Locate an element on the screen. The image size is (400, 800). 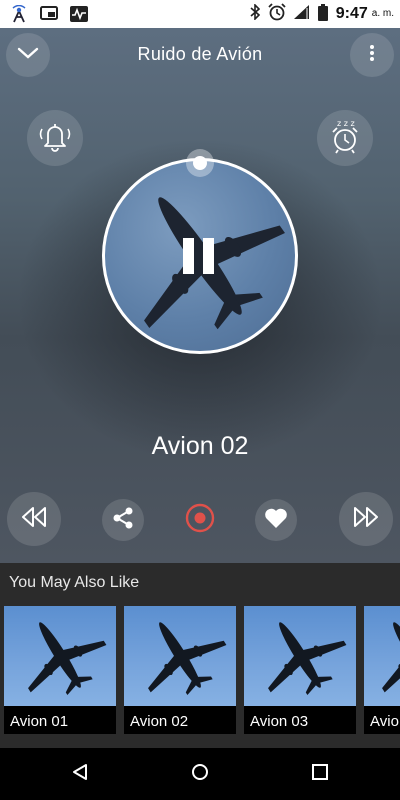
share-icon is located at coordinates (123, 520).